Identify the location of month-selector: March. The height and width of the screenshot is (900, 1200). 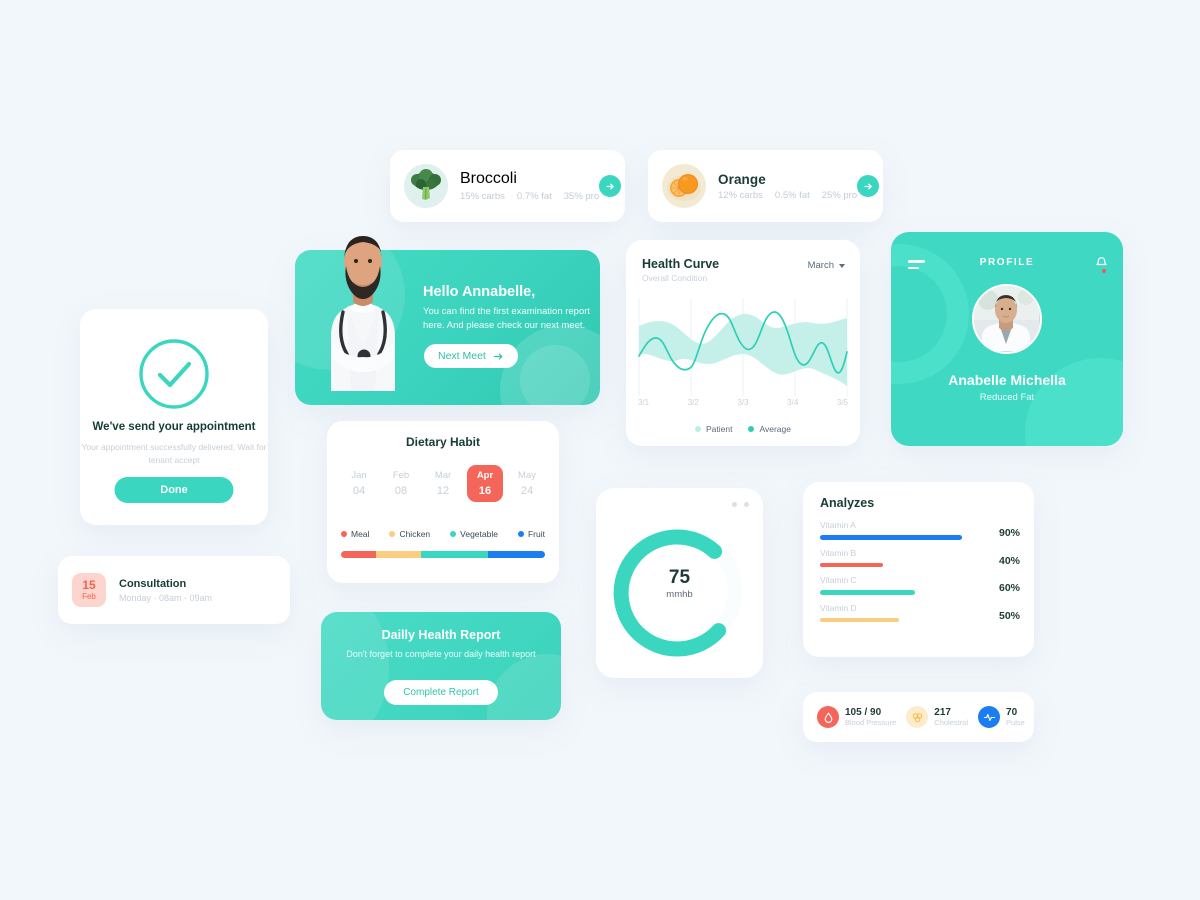
(826, 265).